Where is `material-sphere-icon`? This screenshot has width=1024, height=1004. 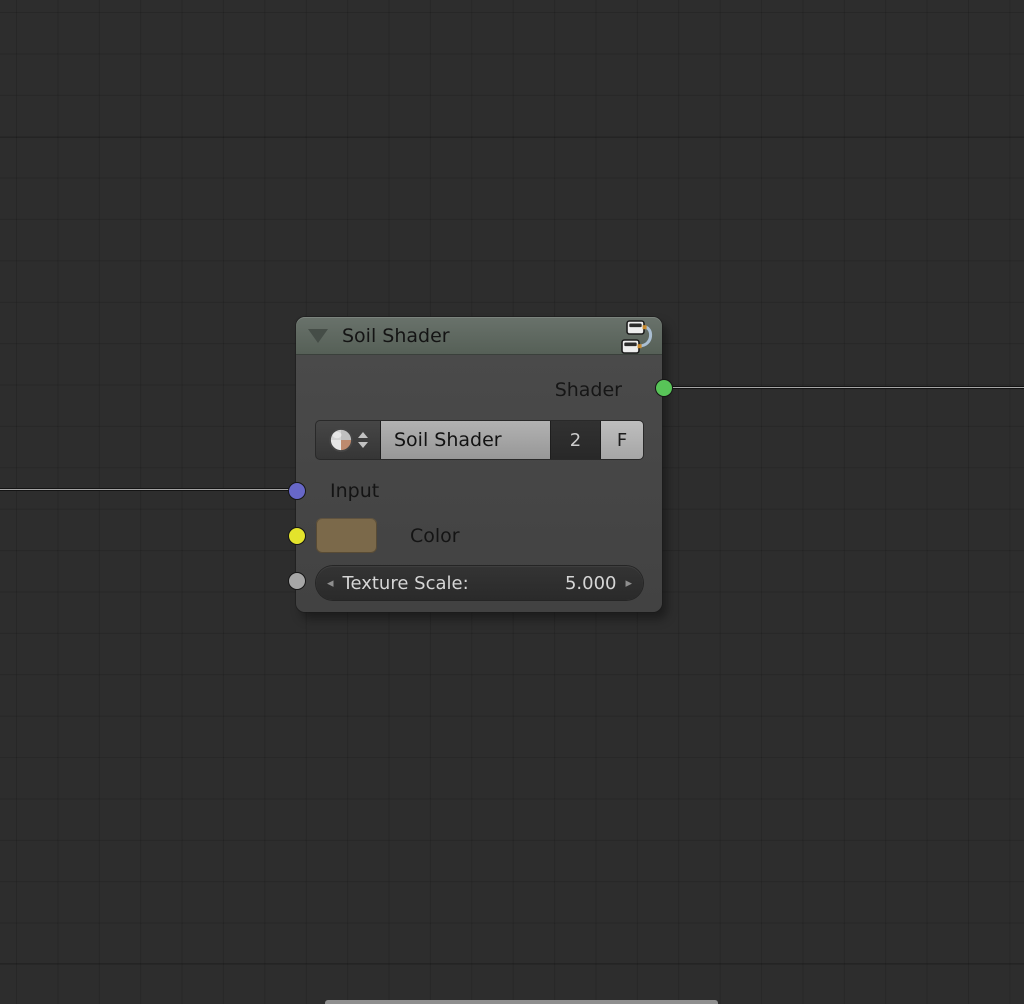 material-sphere-icon is located at coordinates (341, 440).